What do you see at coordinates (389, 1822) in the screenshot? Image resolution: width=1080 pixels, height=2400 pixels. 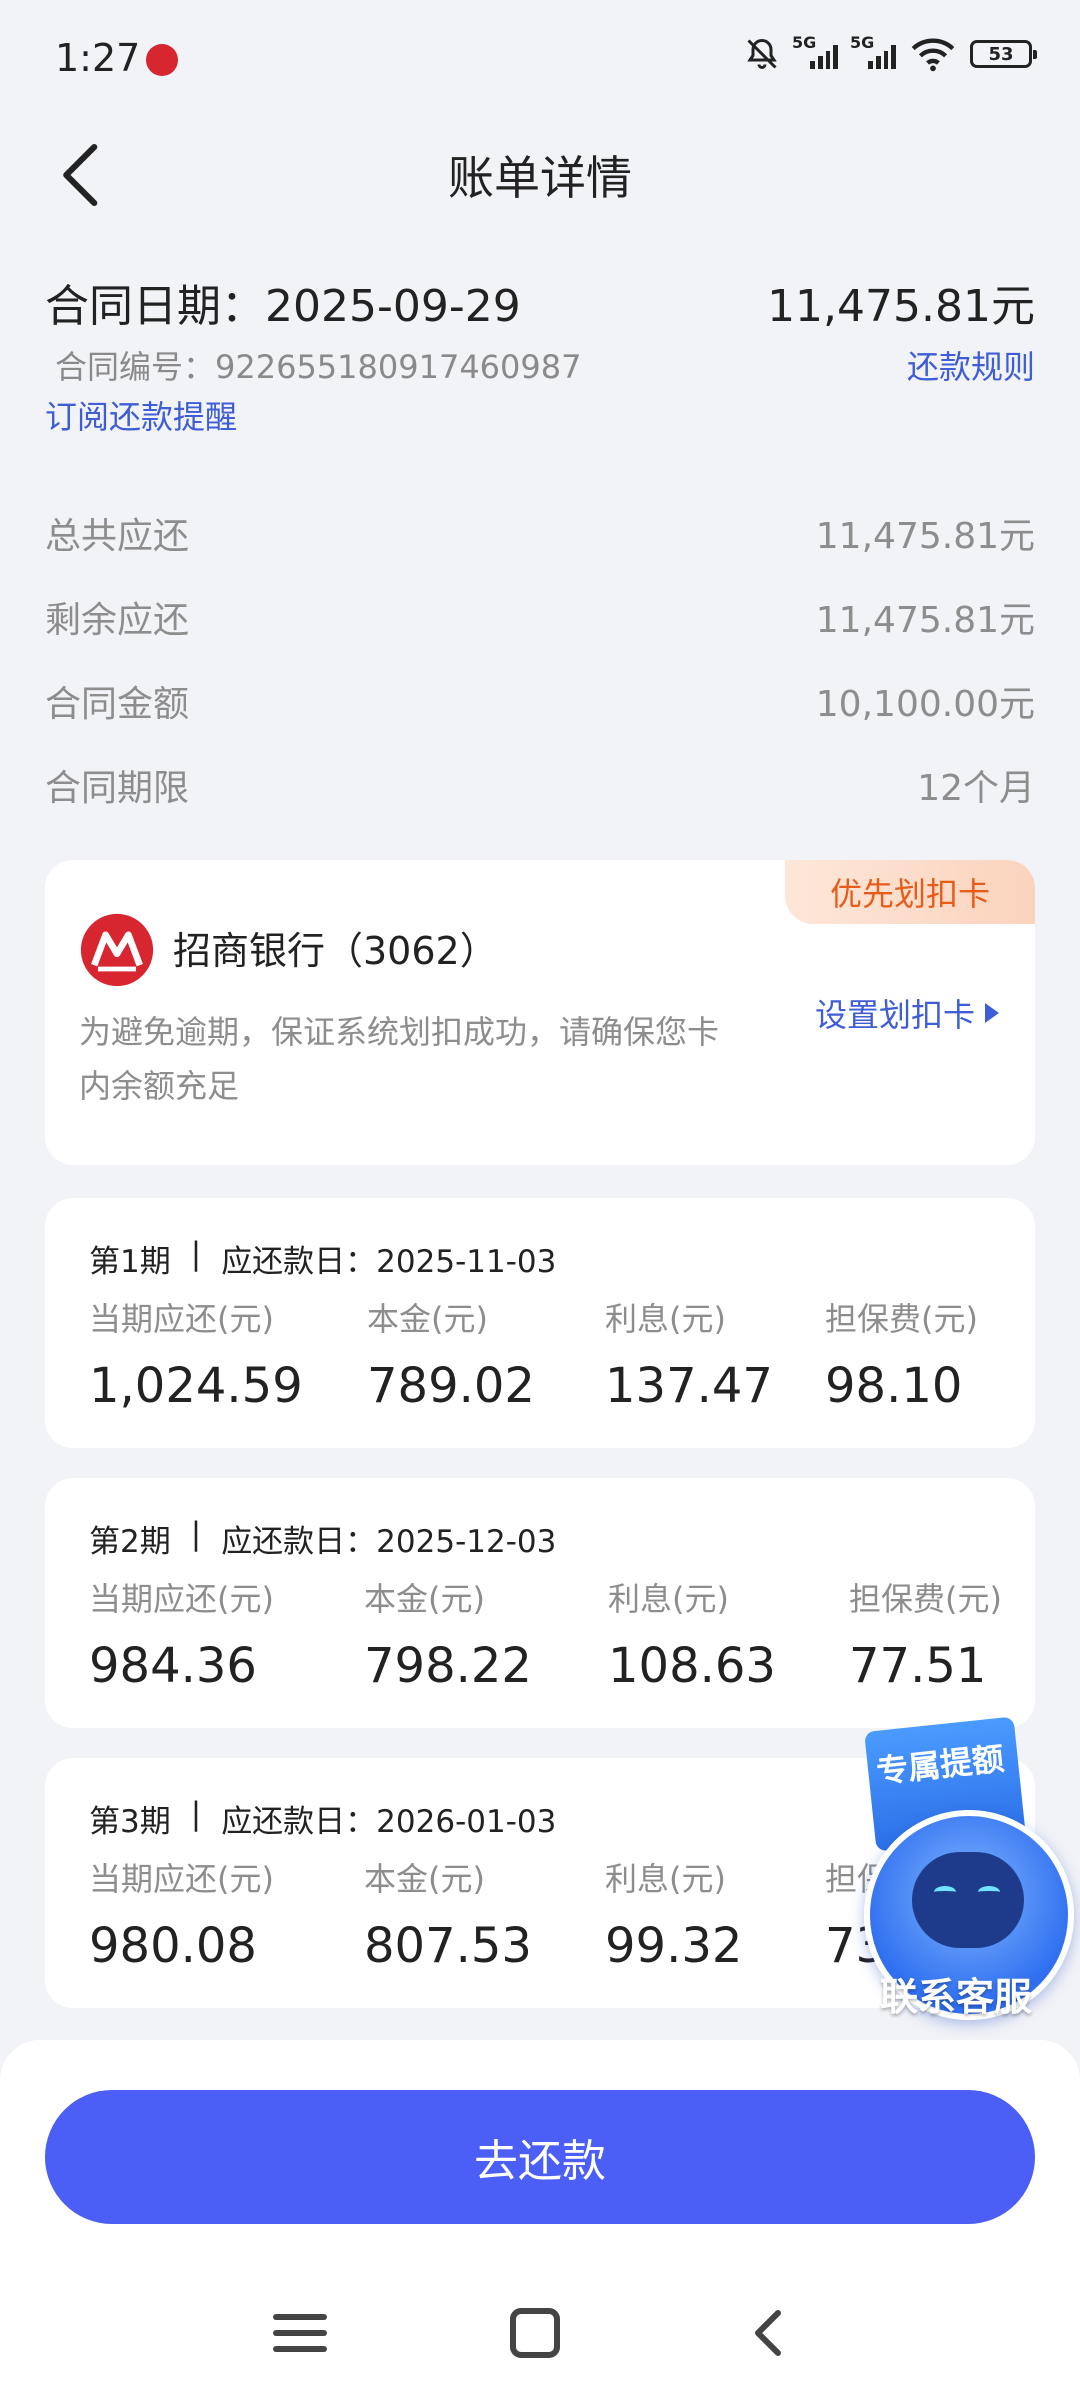 I see `installment-due-date: 应还款日：2026-01-03` at bounding box center [389, 1822].